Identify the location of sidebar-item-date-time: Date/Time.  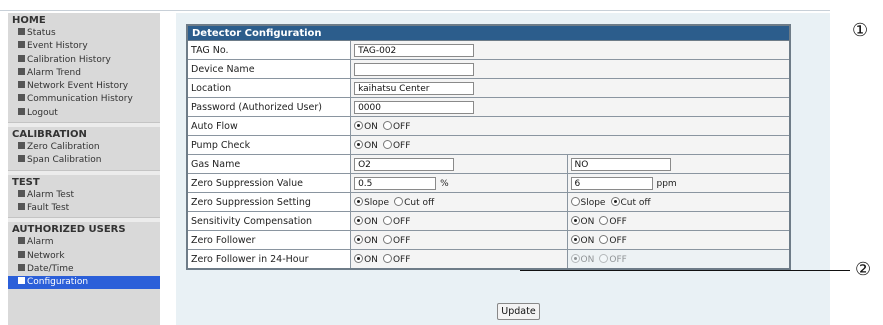
(84, 269).